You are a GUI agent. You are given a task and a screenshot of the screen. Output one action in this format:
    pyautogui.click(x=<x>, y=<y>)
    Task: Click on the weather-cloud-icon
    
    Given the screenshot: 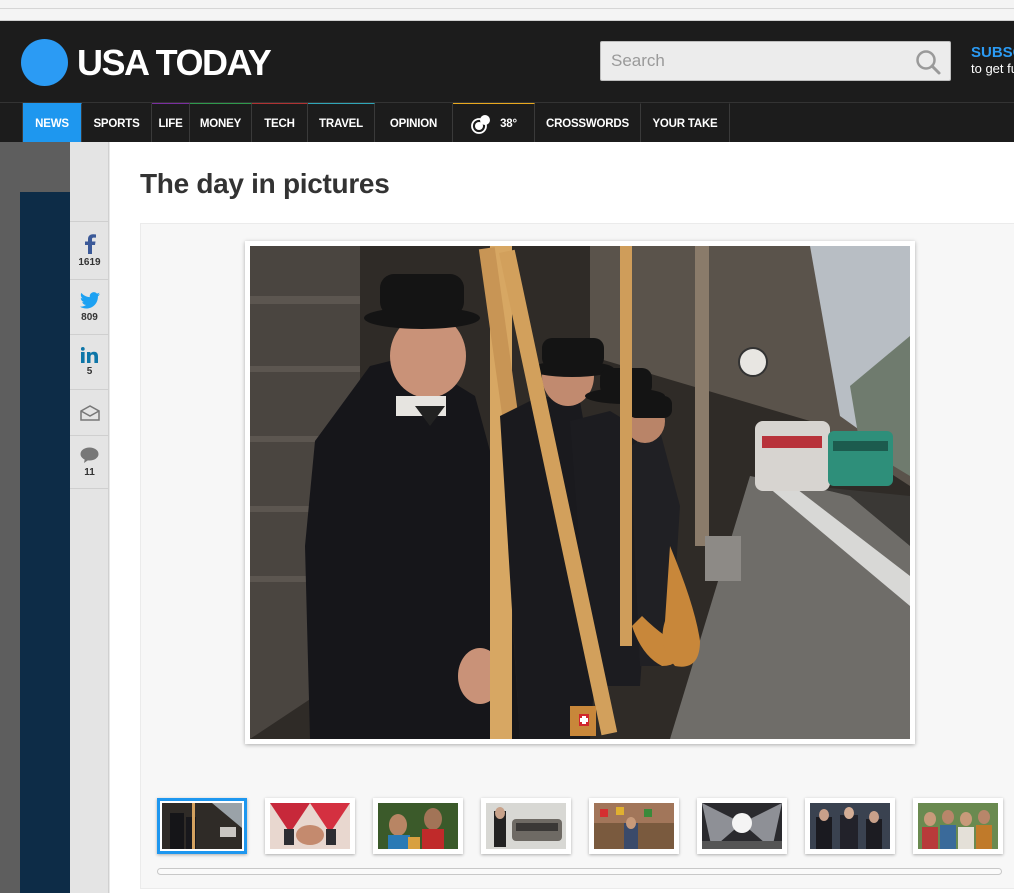 What is the action you would take?
    pyautogui.click(x=481, y=124)
    